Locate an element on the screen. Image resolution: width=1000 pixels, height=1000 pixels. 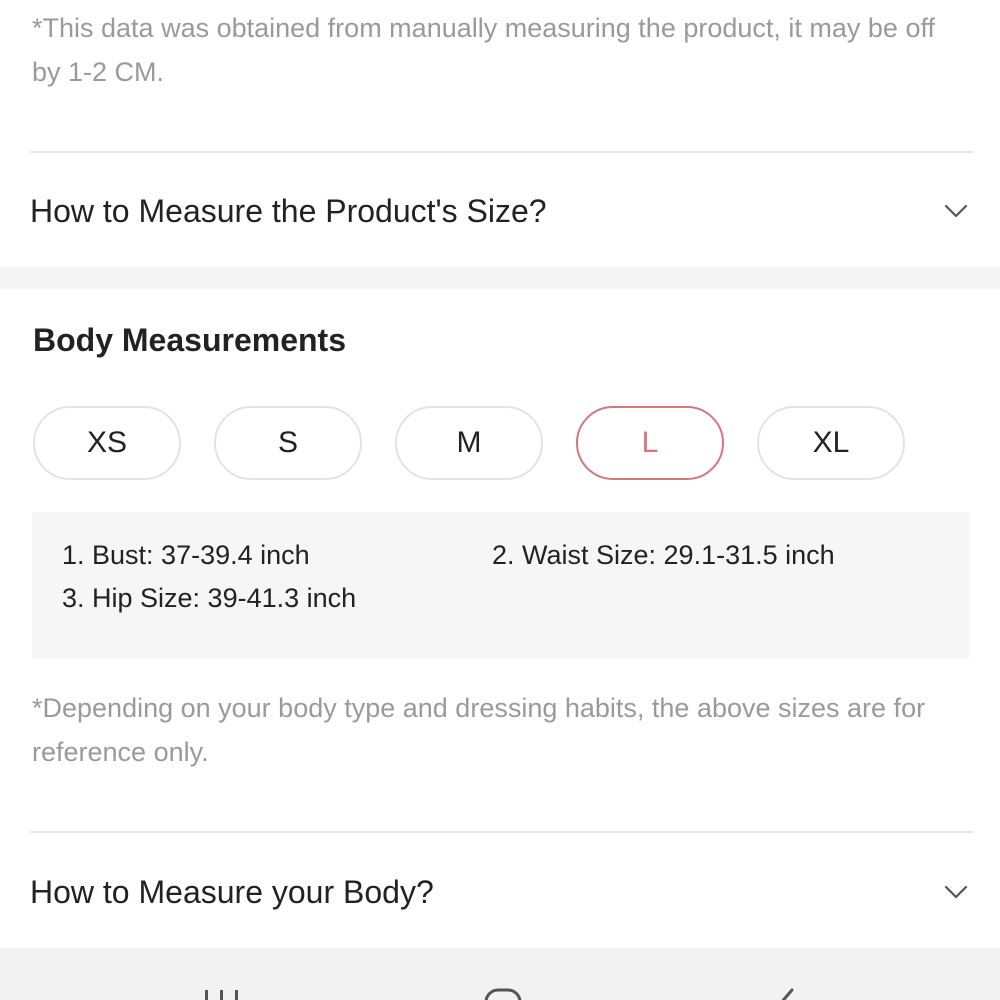
recent-apps-icon is located at coordinates (223, 994).